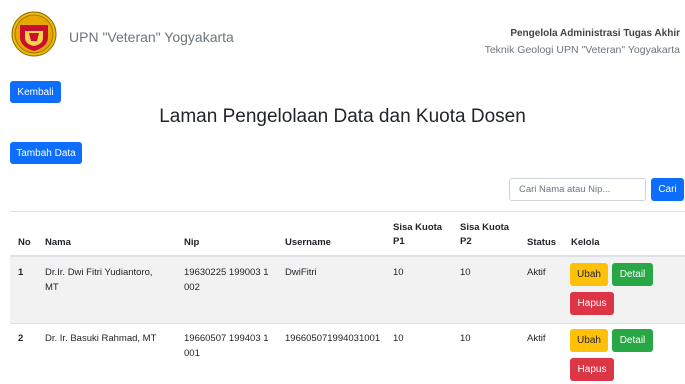 This screenshot has height=384, width=685. What do you see at coordinates (151, 37) in the screenshot?
I see `brand-name: UPN "Veteran" Yogyakarta` at bounding box center [151, 37].